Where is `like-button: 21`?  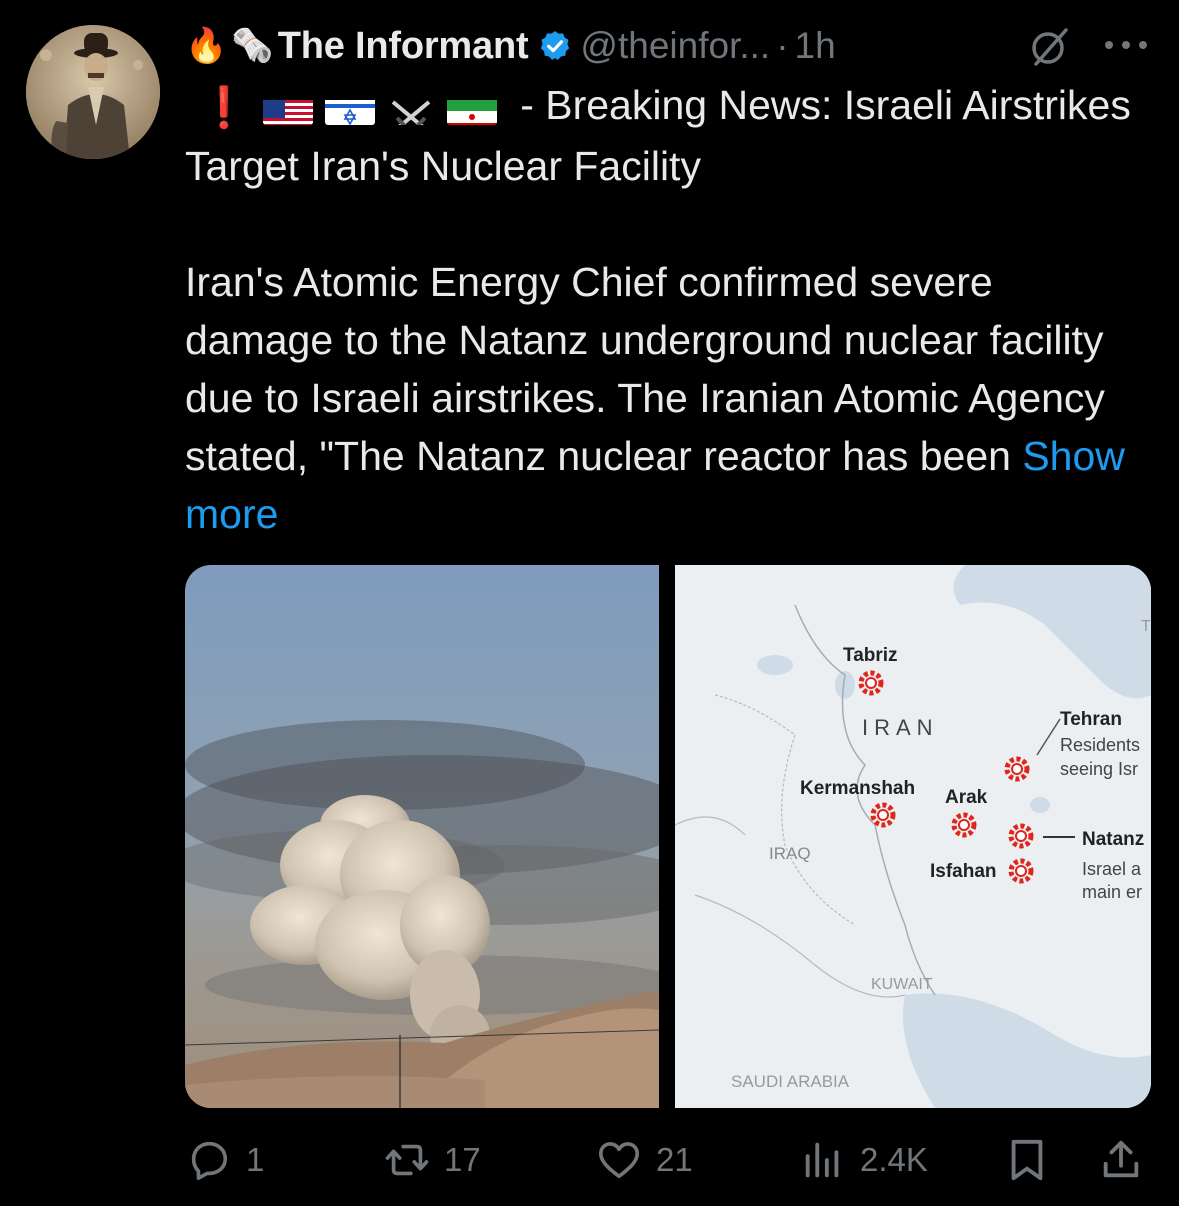
like-button: 21 is located at coordinates (644, 1160).